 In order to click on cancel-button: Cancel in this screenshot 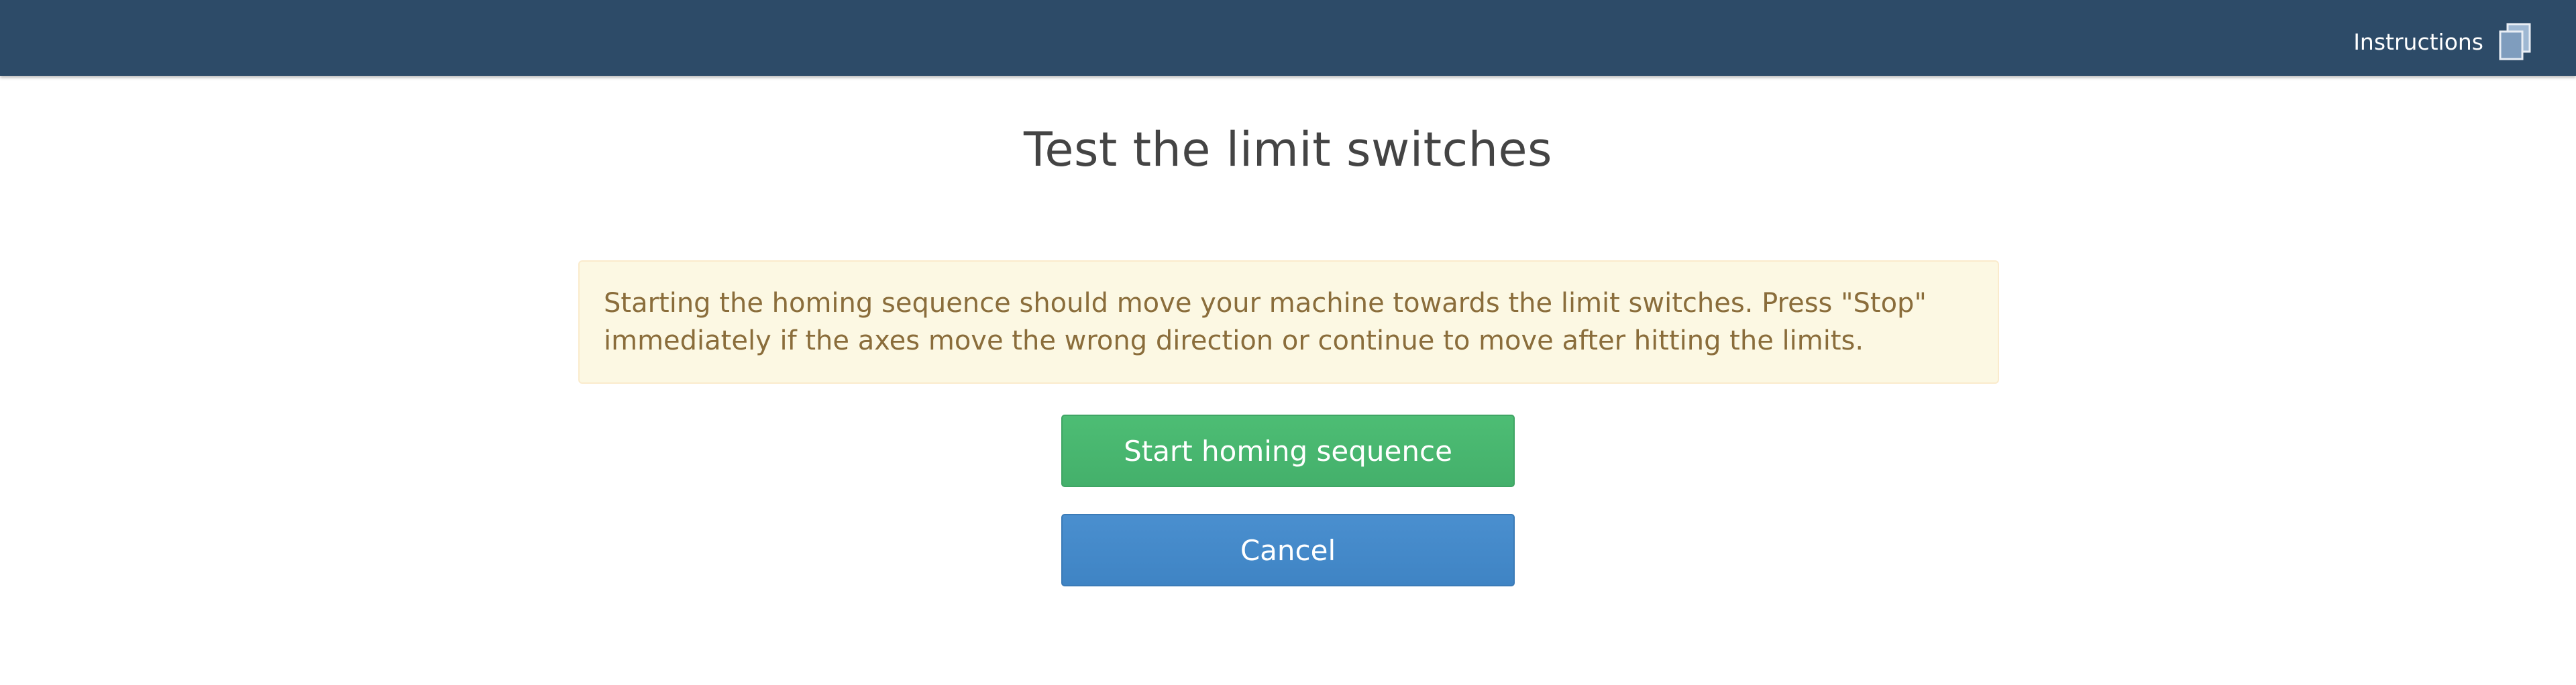, I will do `click(1288, 550)`.